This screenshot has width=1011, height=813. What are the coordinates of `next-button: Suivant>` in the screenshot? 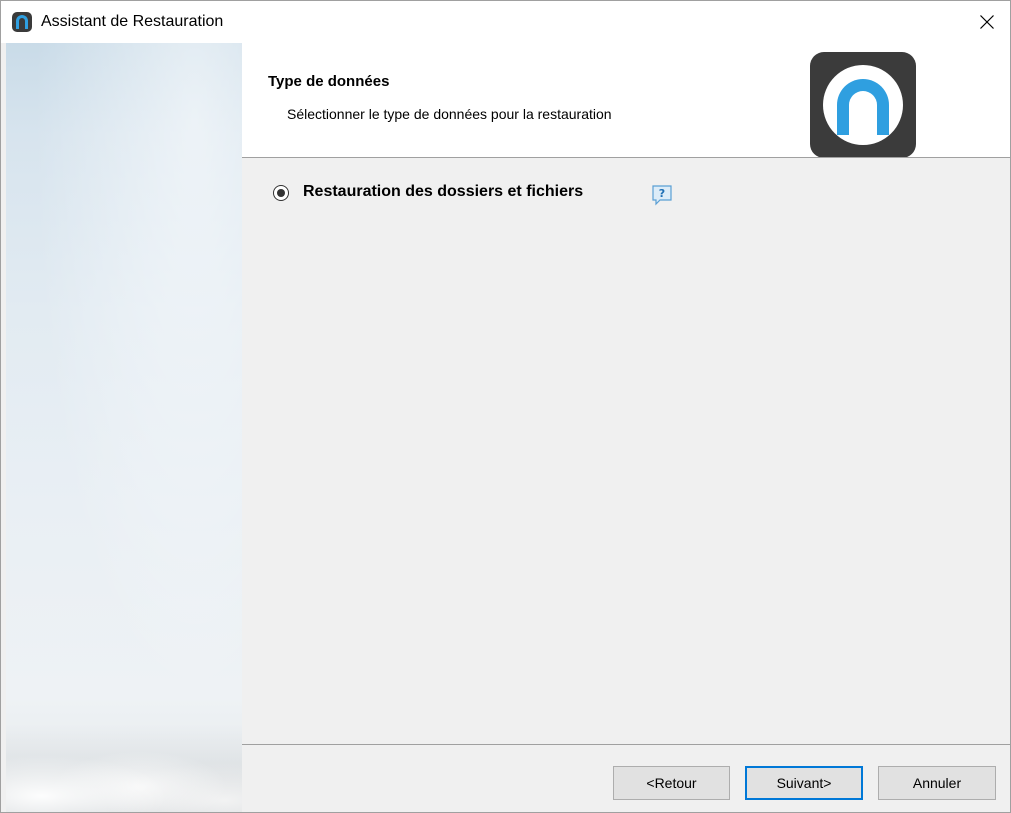 It's located at (804, 783).